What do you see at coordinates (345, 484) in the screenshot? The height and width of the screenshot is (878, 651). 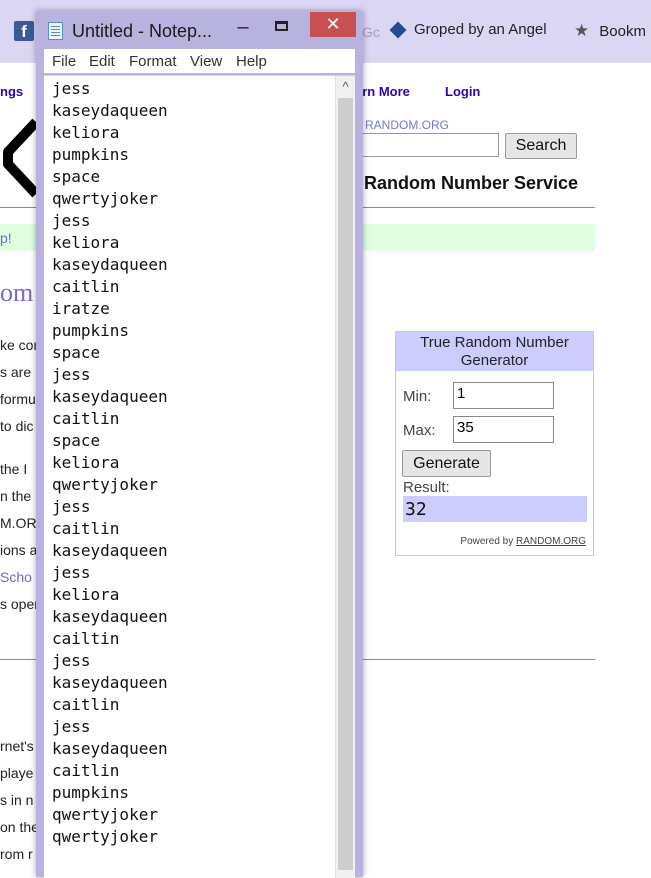 I see `scroll-thumb` at bounding box center [345, 484].